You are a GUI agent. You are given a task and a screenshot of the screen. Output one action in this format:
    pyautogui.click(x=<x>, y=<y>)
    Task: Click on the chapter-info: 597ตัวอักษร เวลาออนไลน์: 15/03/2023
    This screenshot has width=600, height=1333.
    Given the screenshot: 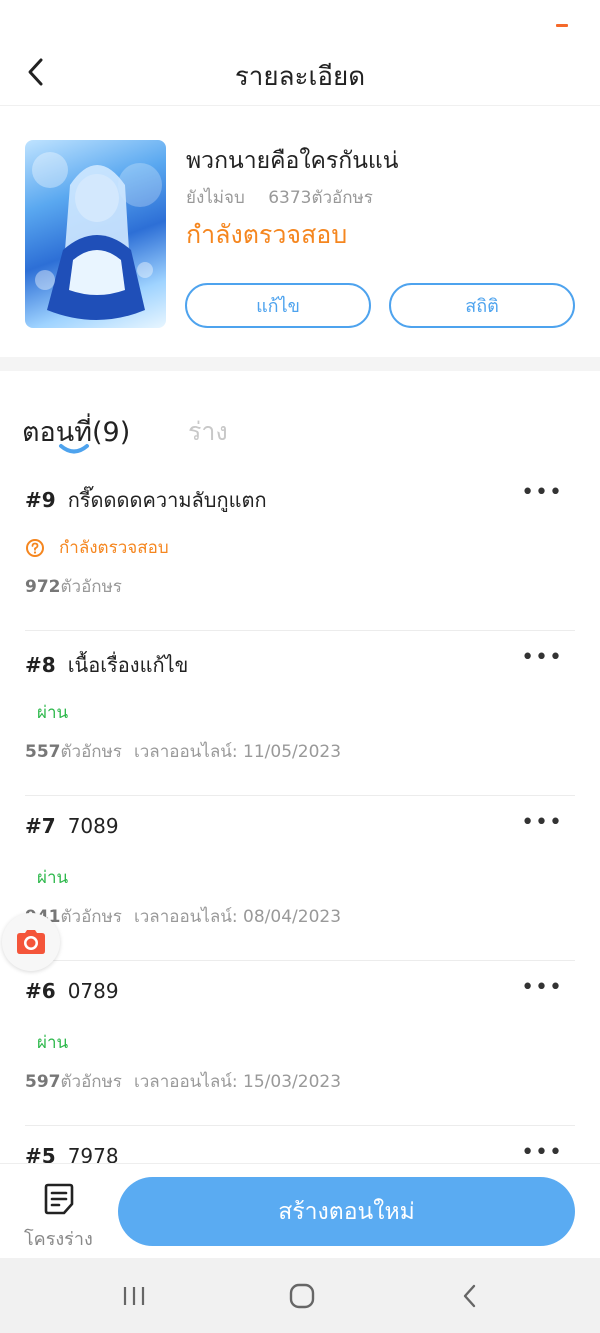 What is the action you would take?
    pyautogui.click(x=183, y=1081)
    